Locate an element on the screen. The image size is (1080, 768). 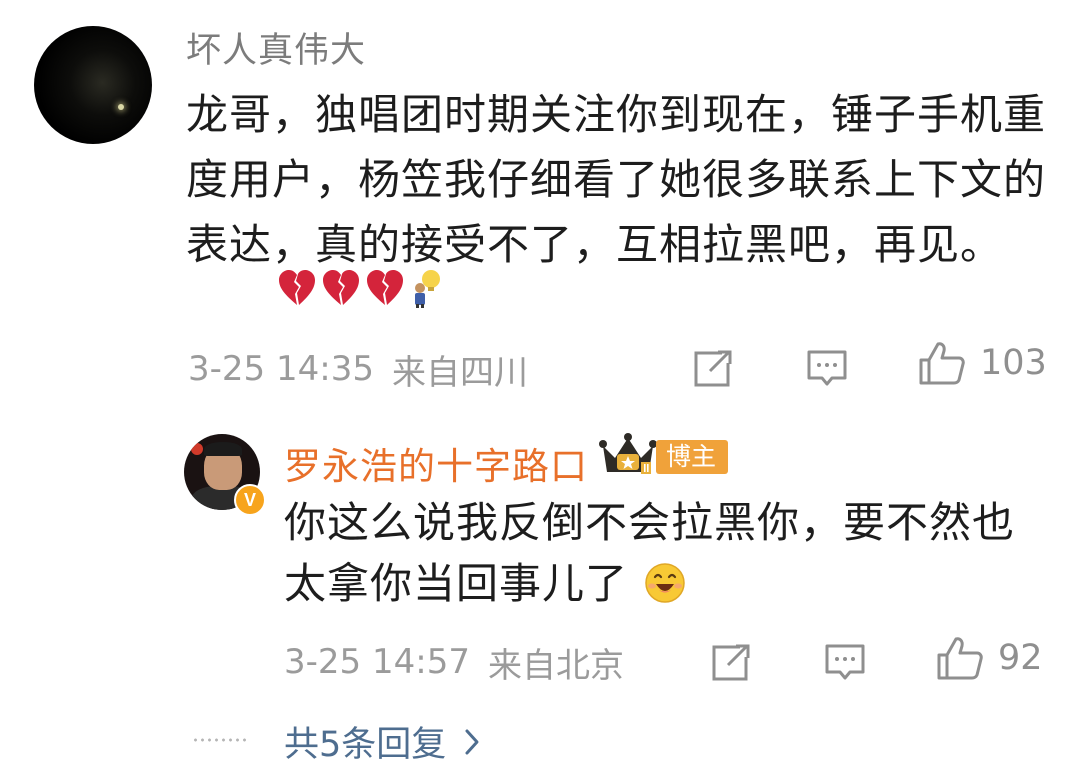
reply-meta: 3-25 14:57 来自北京 is located at coordinates (454, 663).